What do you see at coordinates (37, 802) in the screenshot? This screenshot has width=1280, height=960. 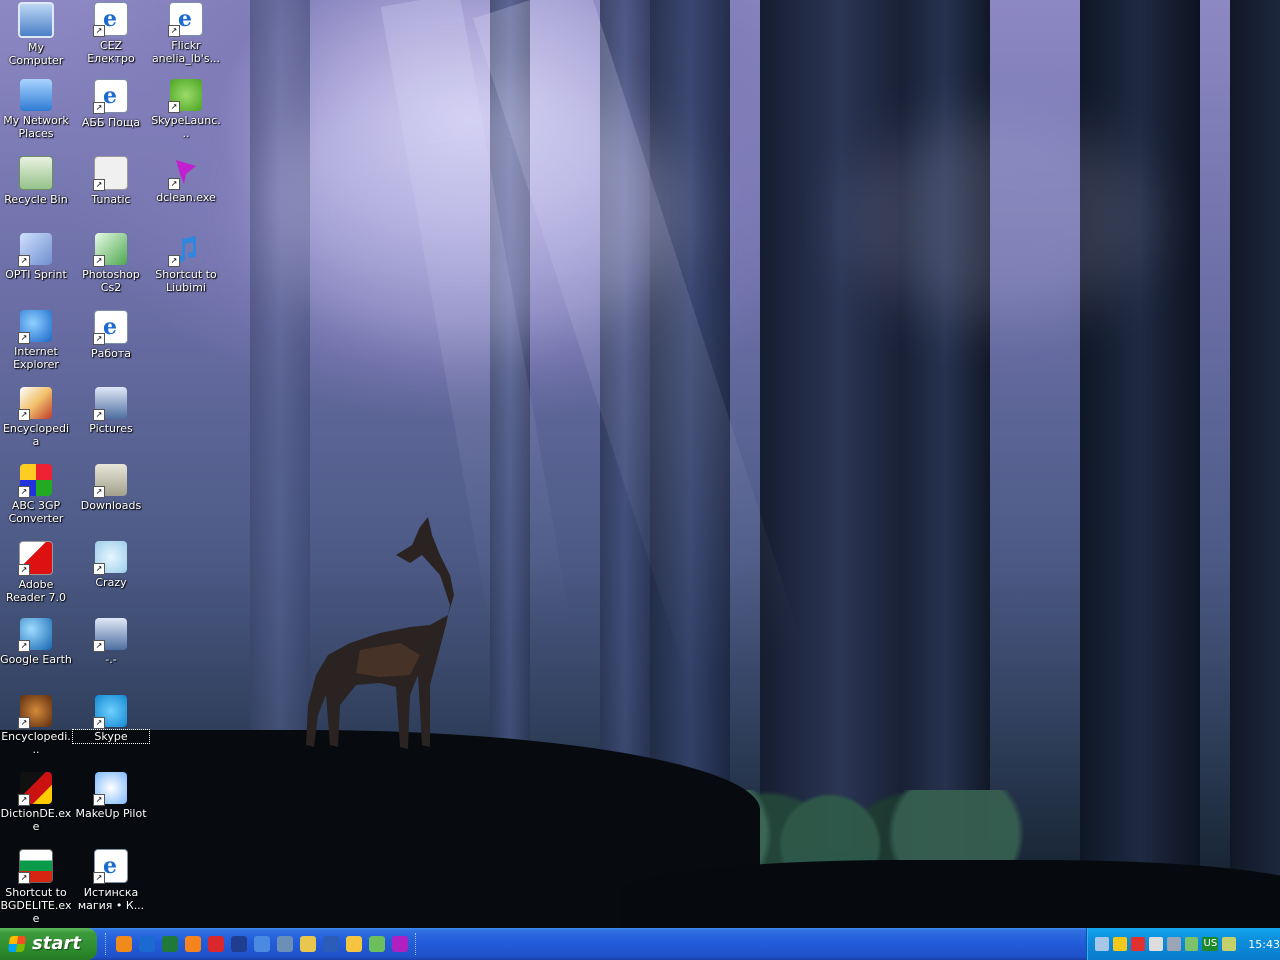 I see `desktop-icon: ↗ DictionDE.exe` at bounding box center [37, 802].